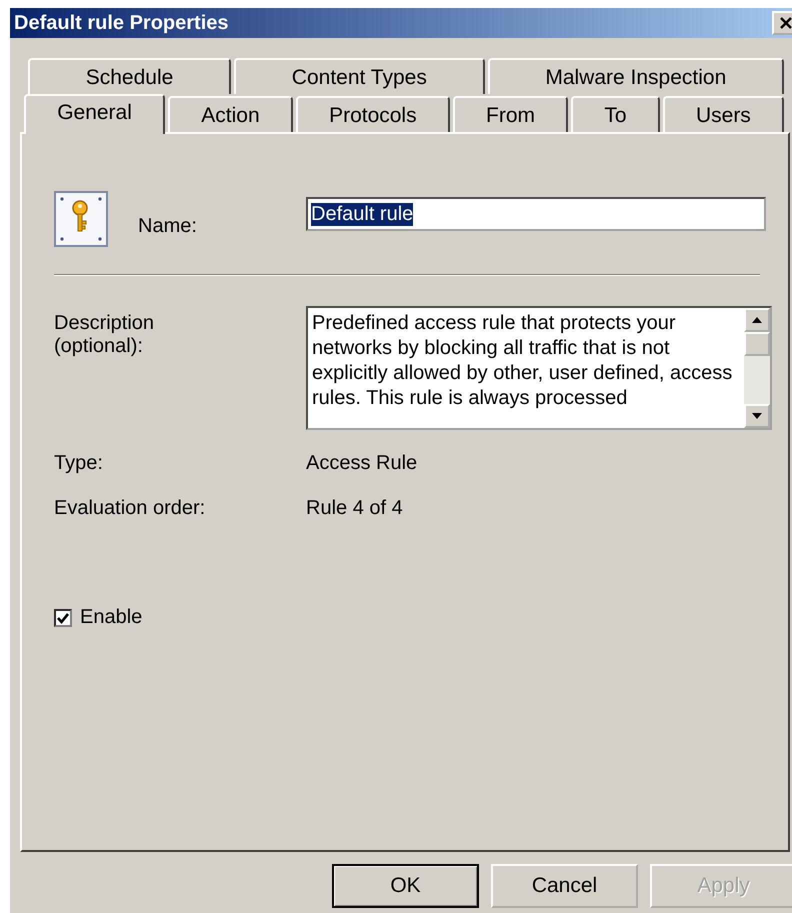 Image resolution: width=792 pixels, height=913 pixels. What do you see at coordinates (510, 114) in the screenshot?
I see `tab: From` at bounding box center [510, 114].